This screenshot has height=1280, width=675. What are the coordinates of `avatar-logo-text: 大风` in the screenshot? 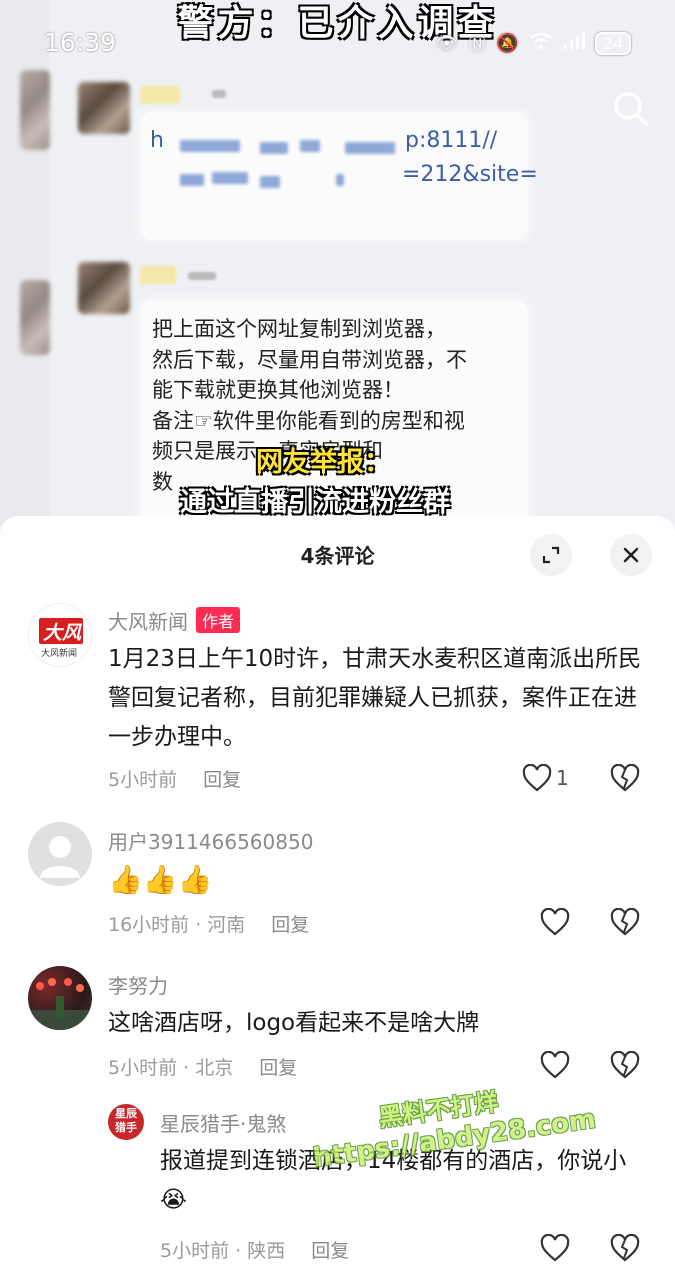 It's located at (62, 633).